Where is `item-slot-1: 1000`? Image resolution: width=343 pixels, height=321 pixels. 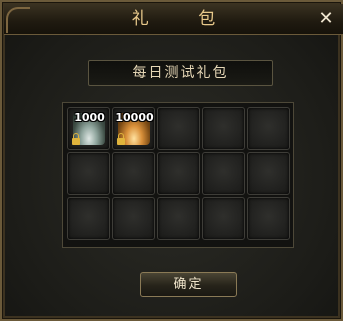 item-slot-1: 1000 is located at coordinates (88, 128).